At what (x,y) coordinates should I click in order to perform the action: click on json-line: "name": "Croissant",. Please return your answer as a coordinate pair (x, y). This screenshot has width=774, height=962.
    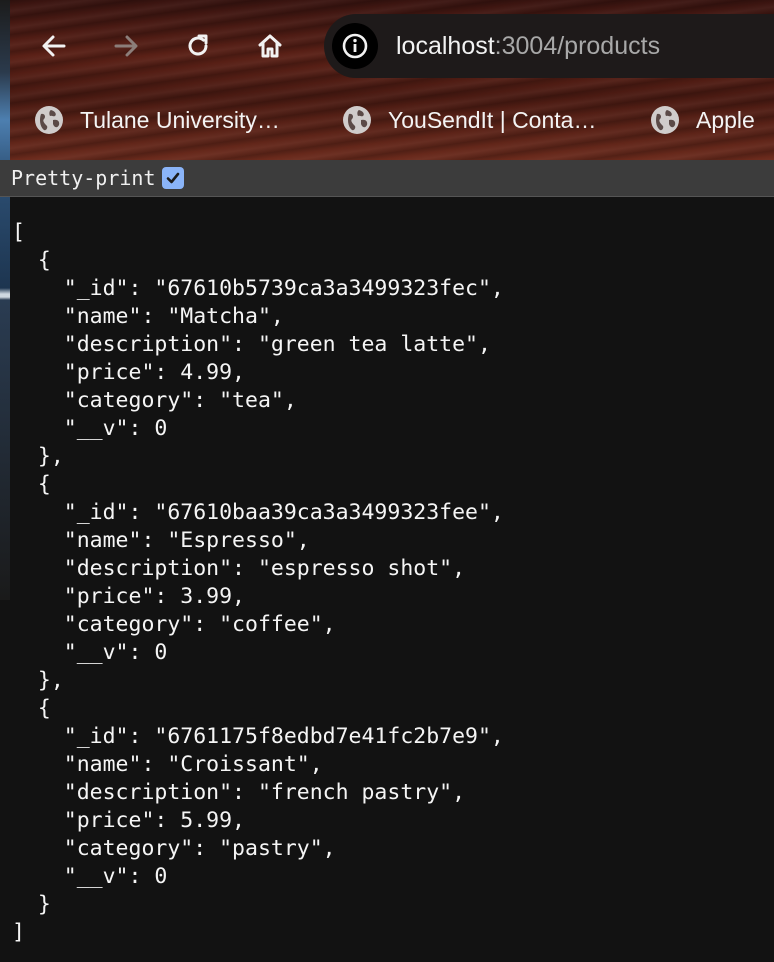
    Looking at the image, I should click on (167, 764).